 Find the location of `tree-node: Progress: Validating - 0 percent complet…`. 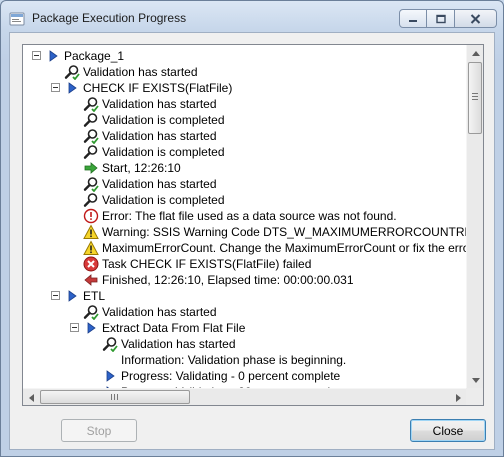

tree-node: Progress: Validating - 0 percent complet… is located at coordinates (245, 376).